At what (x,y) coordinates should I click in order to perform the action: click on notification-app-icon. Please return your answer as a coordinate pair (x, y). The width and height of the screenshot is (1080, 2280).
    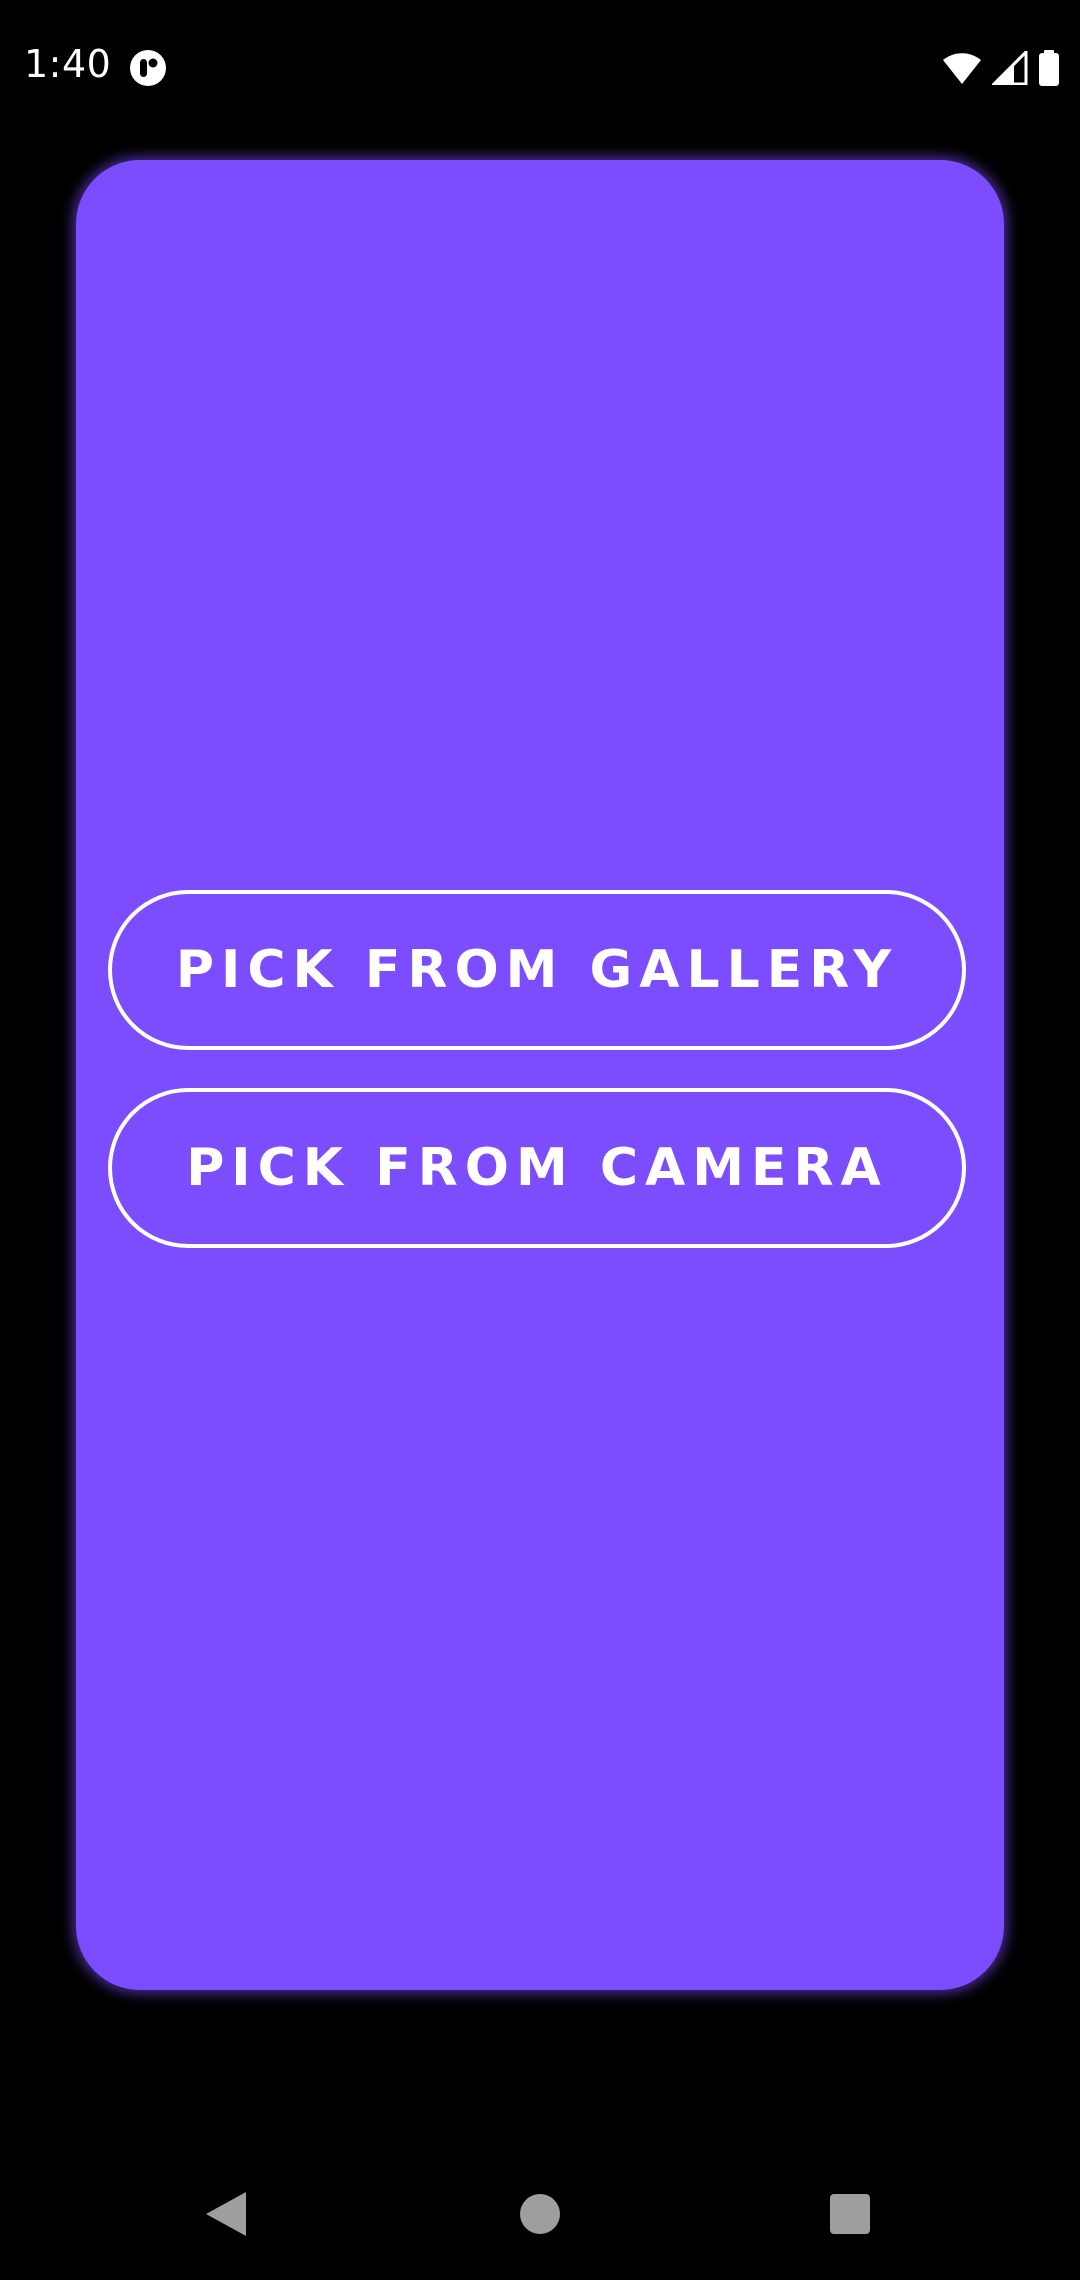
    Looking at the image, I should click on (148, 68).